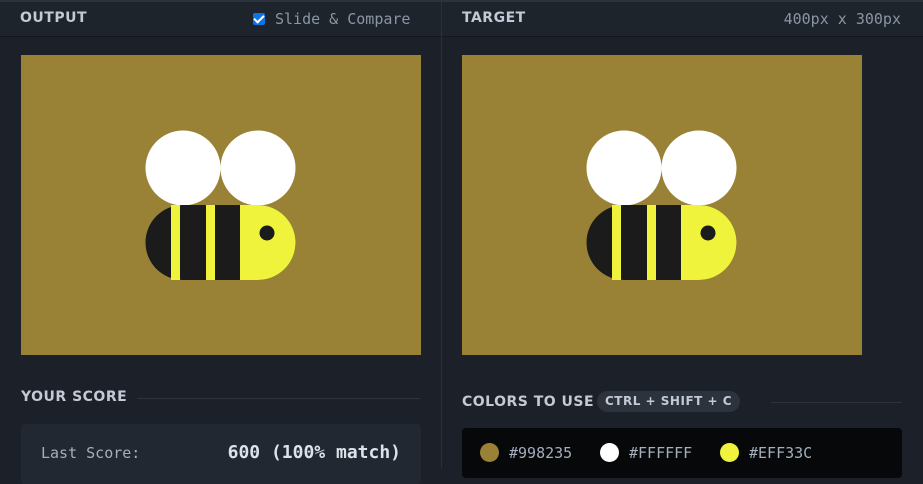 Image resolution: width=923 pixels, height=484 pixels. What do you see at coordinates (278, 398) in the screenshot?
I see `score-divider` at bounding box center [278, 398].